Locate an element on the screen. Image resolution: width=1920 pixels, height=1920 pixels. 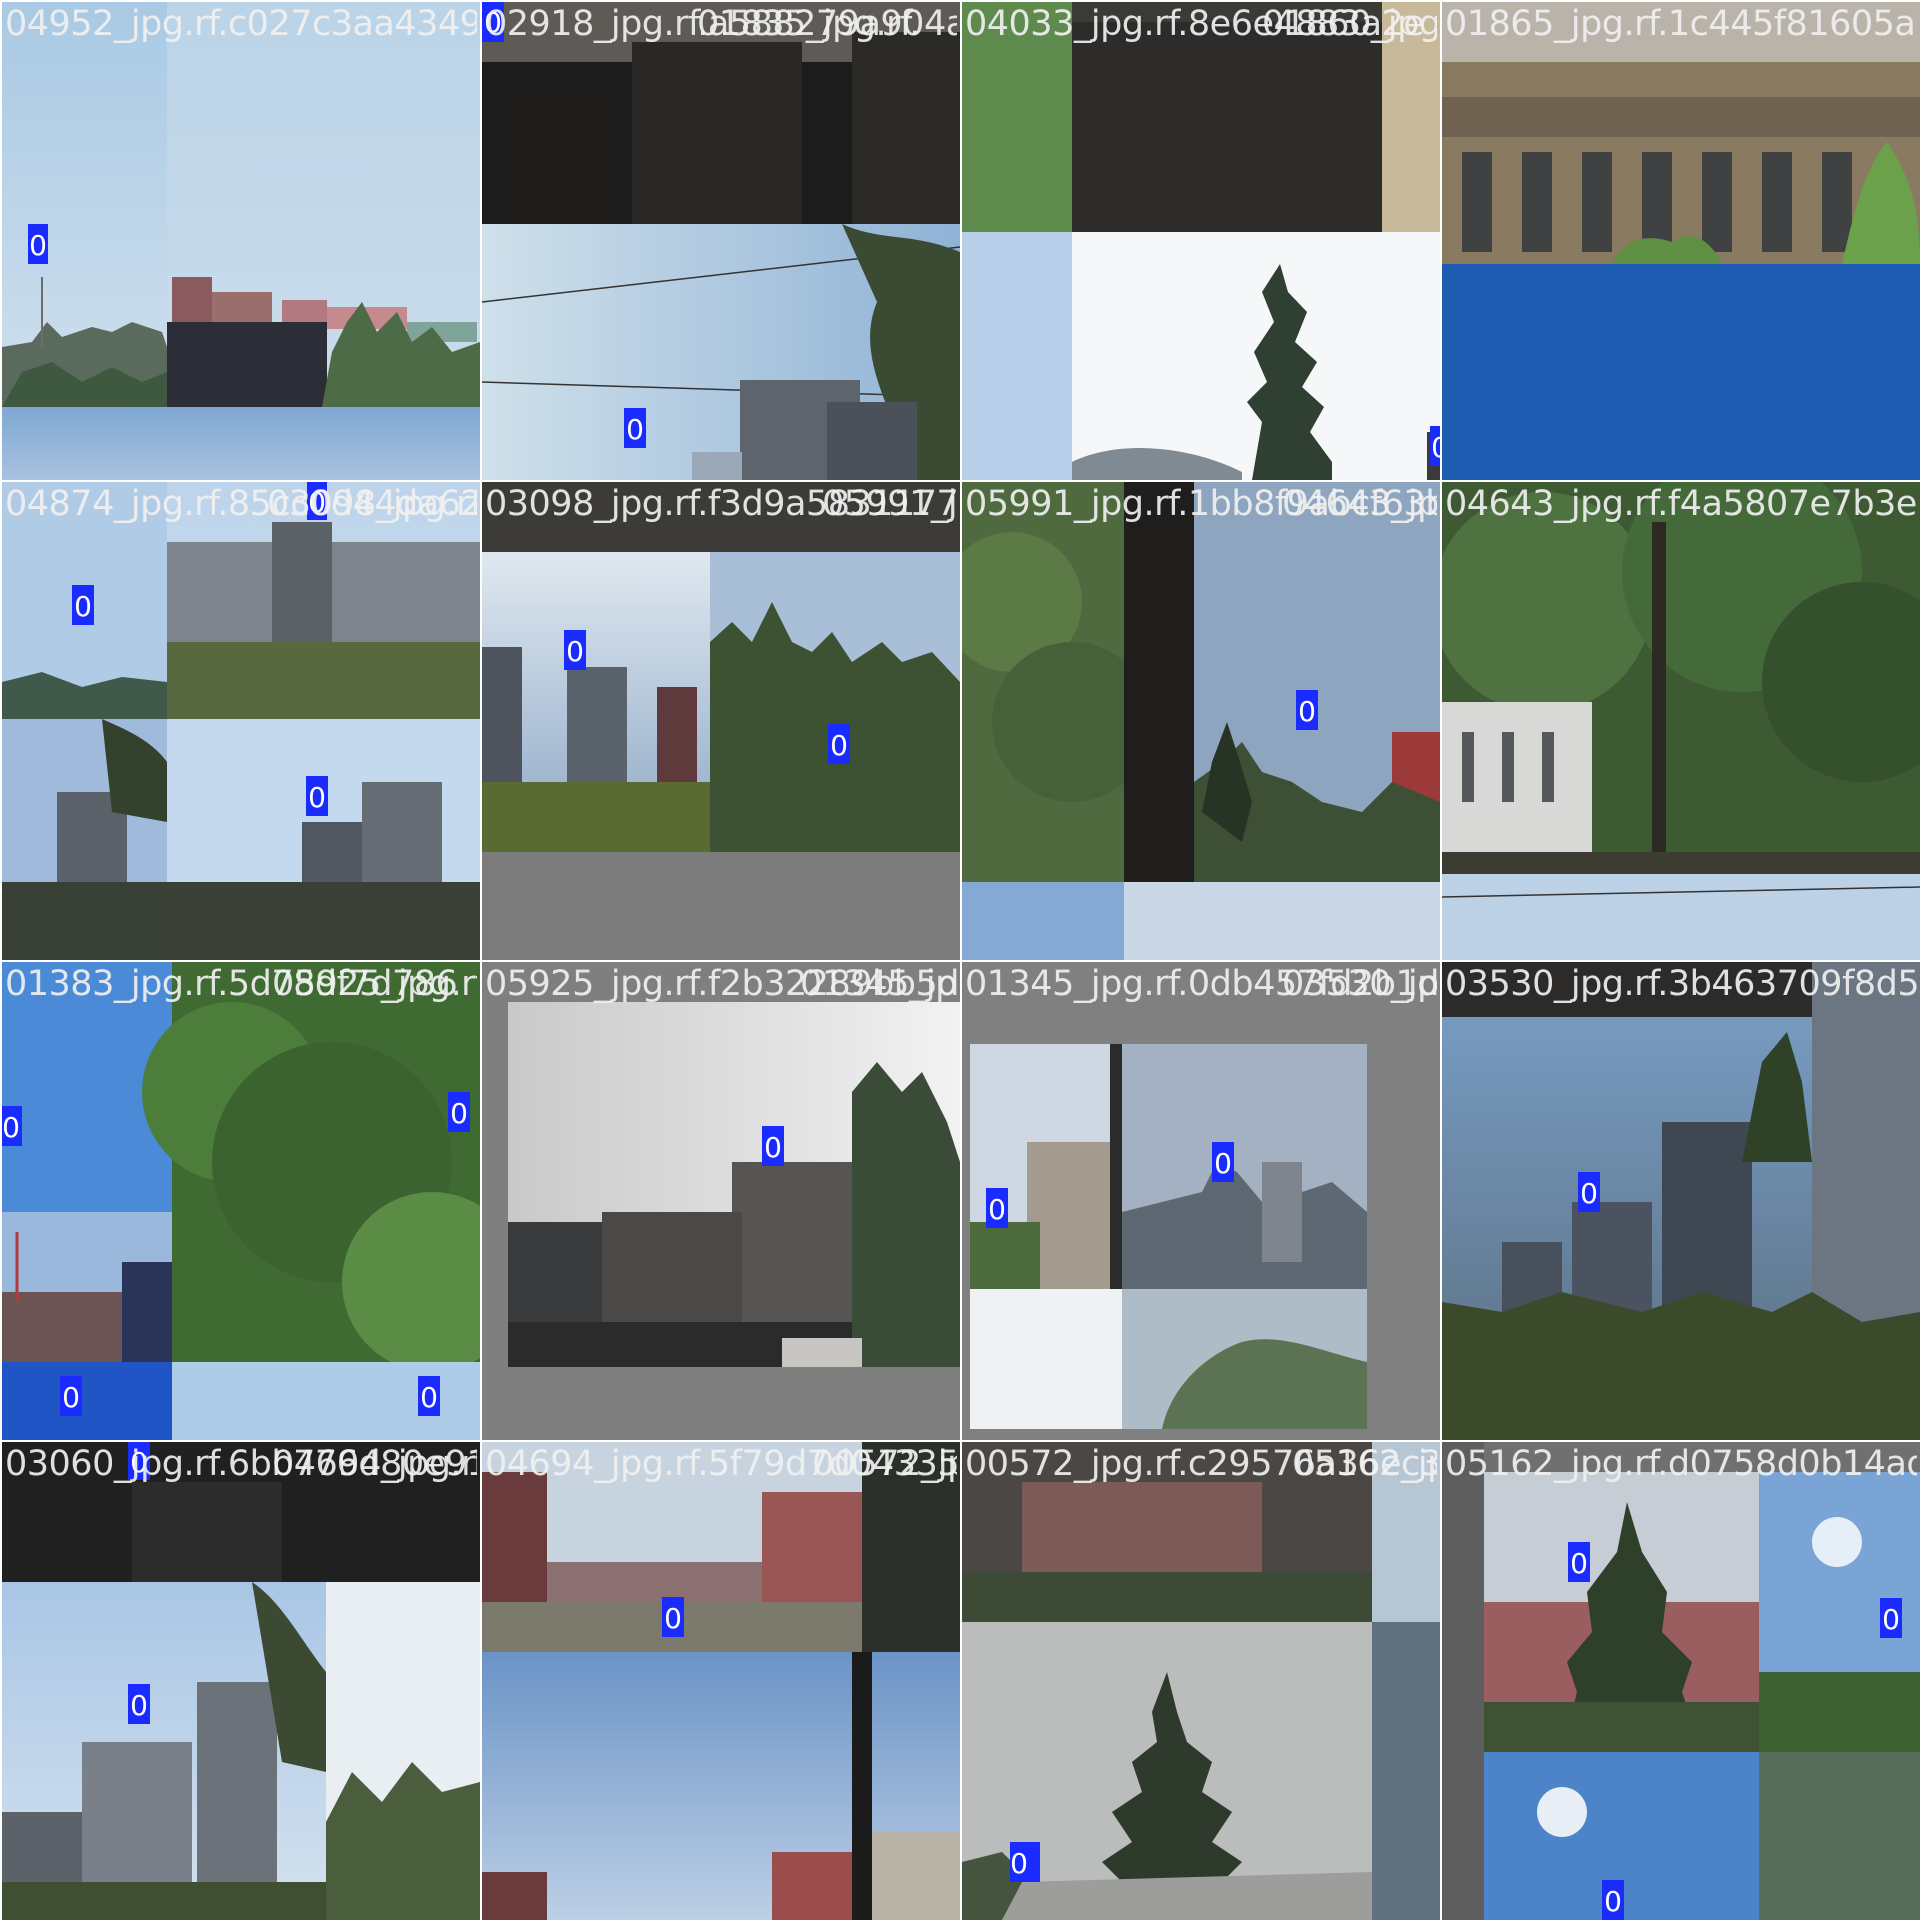
tile-16-photo: 0 0 0 is located at coordinates (1681, 1681).